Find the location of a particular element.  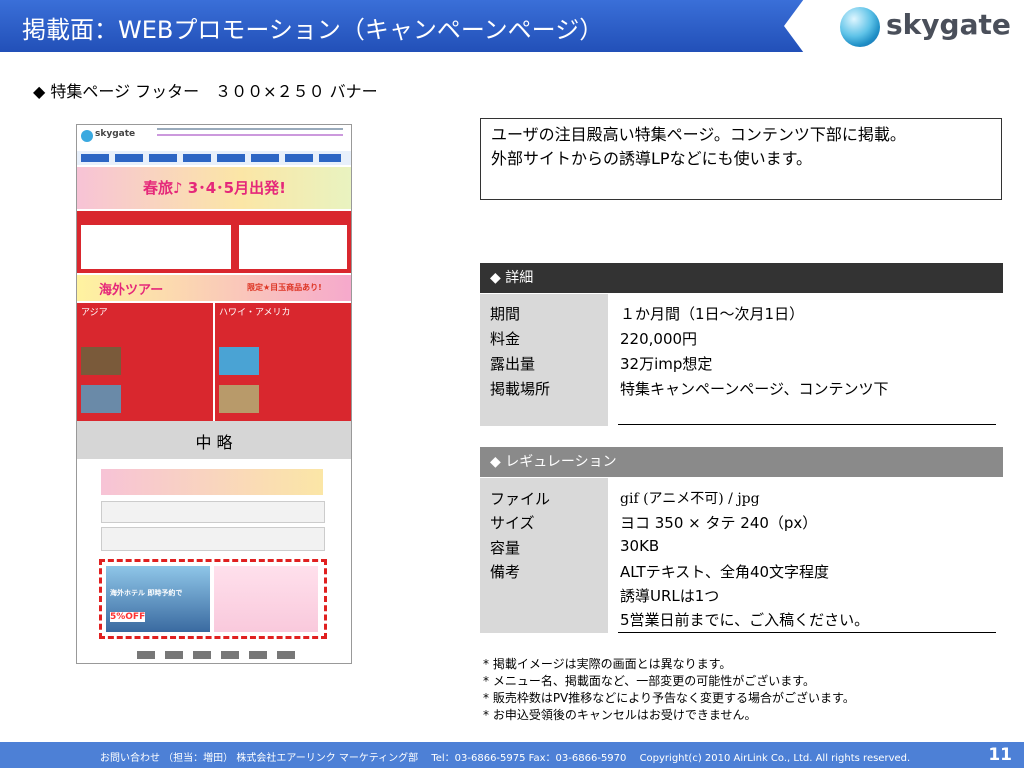

regulation-extra-url: 誘導URLは1つ is located at coordinates (670, 596).